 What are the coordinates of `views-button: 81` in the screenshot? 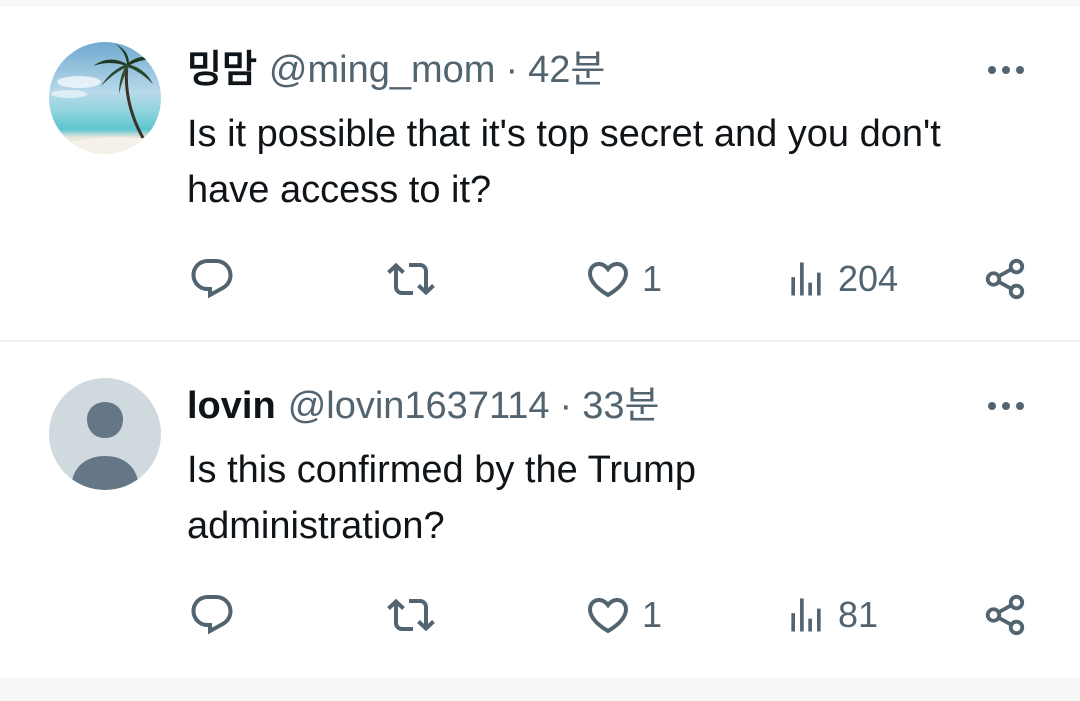 It's located at (831, 615).